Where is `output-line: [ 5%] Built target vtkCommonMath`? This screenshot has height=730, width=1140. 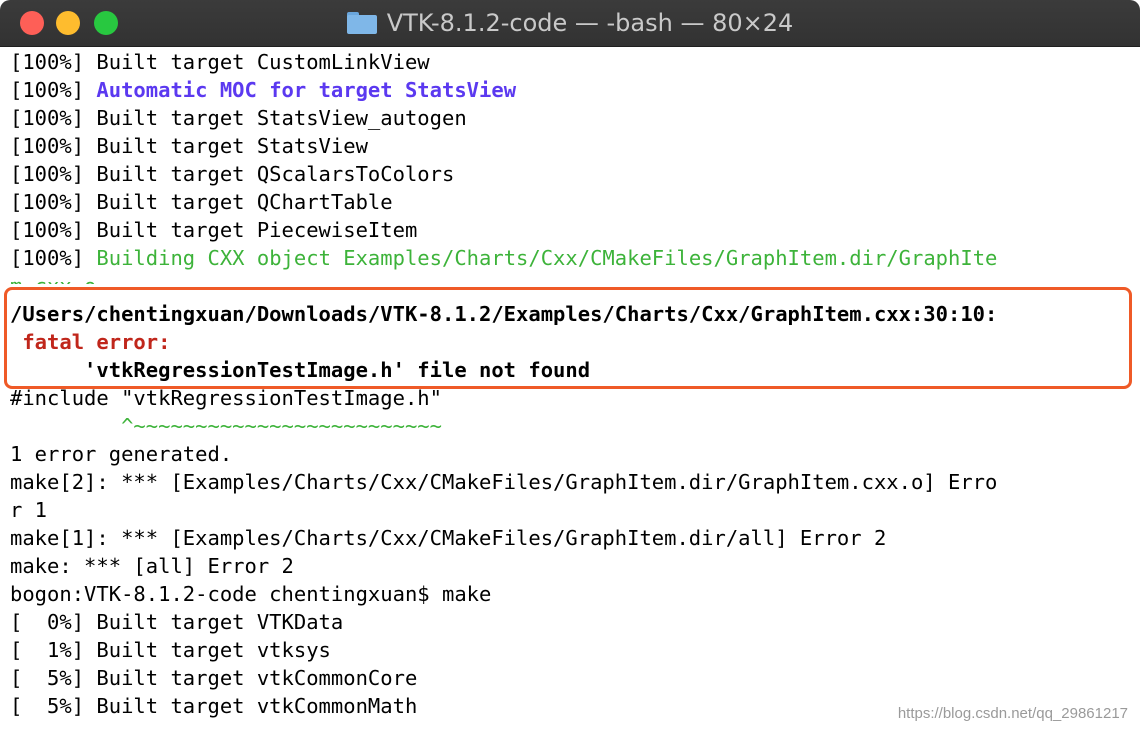 output-line: [ 5%] Built target vtkCommonMath is located at coordinates (214, 706).